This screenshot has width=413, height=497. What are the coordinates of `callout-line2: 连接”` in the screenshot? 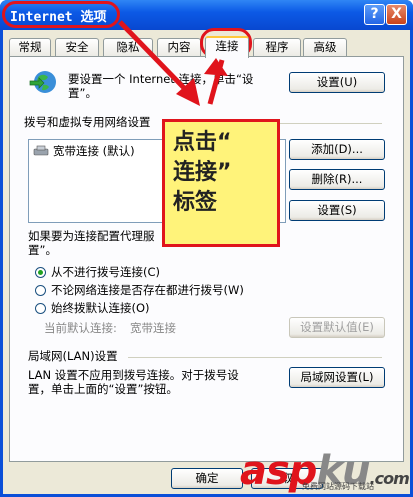 It's located at (202, 172).